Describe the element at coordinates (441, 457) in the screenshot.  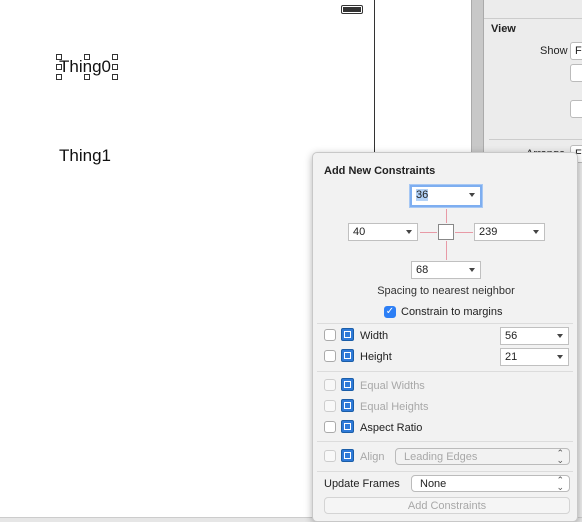
I see `align-value: Leading Edges` at that location.